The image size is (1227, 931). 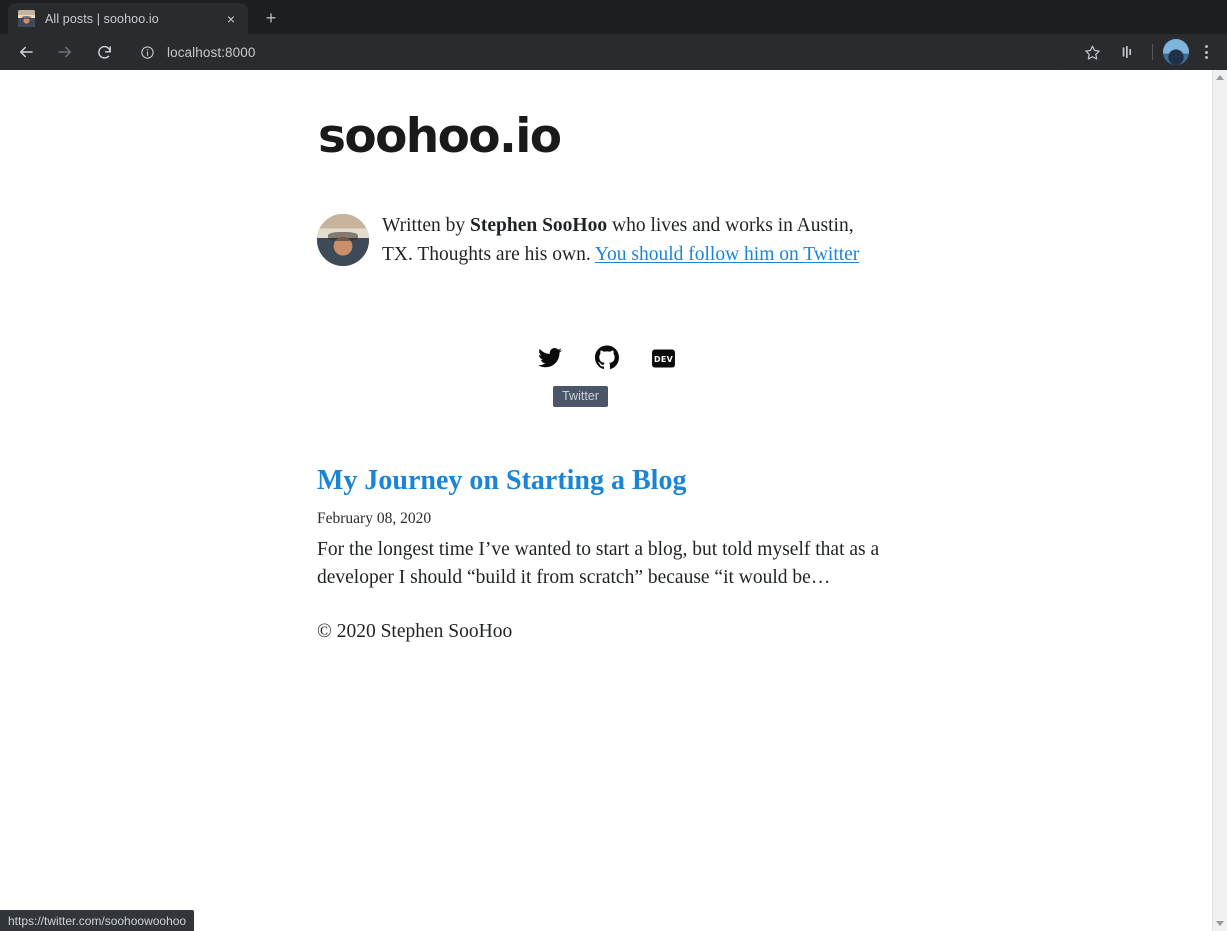 I want to click on page-title: soohoo.io, so click(x=440, y=136).